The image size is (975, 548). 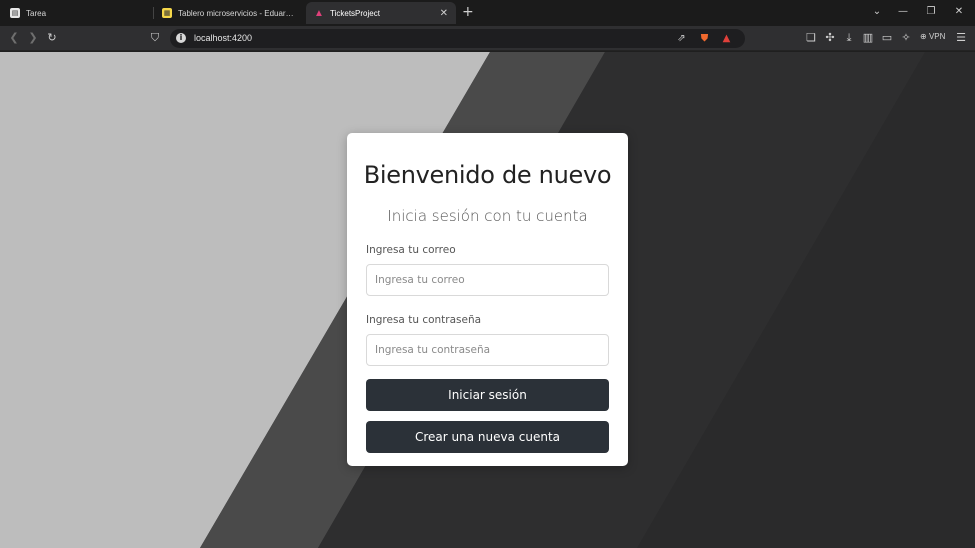 I want to click on site-info-icon: i, so click(x=181, y=38).